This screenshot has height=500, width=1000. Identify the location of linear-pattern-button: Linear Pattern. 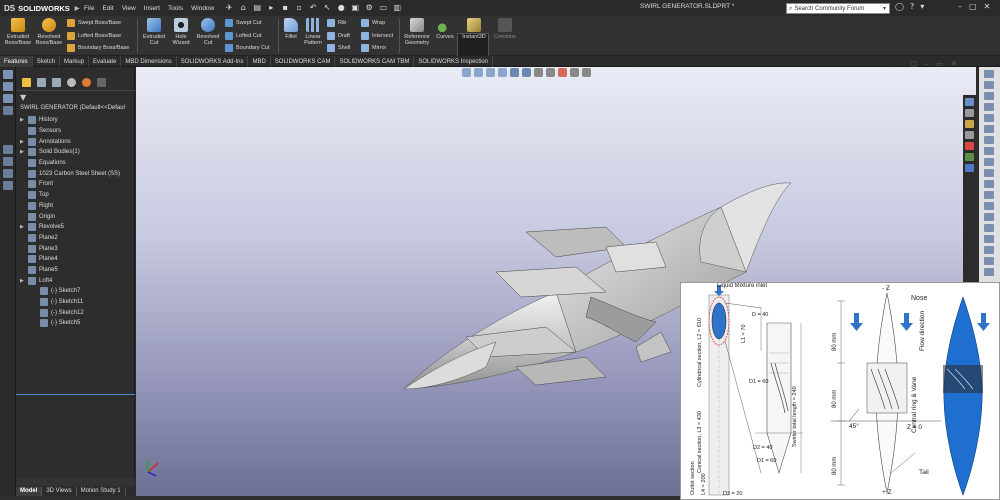
(313, 32).